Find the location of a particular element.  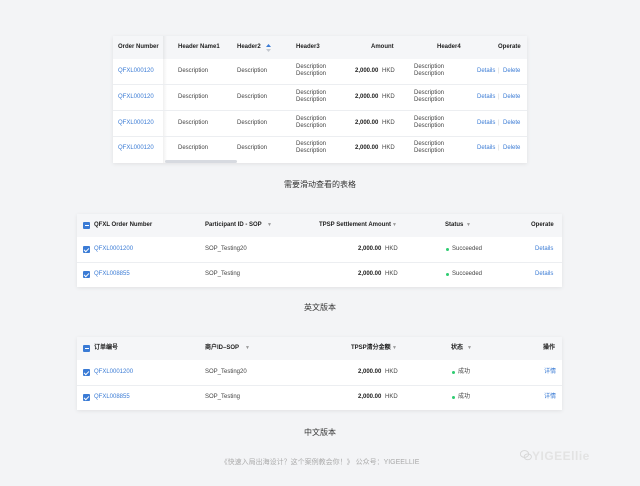

col-header-participant: Participant ID - SOP is located at coordinates (233, 225).